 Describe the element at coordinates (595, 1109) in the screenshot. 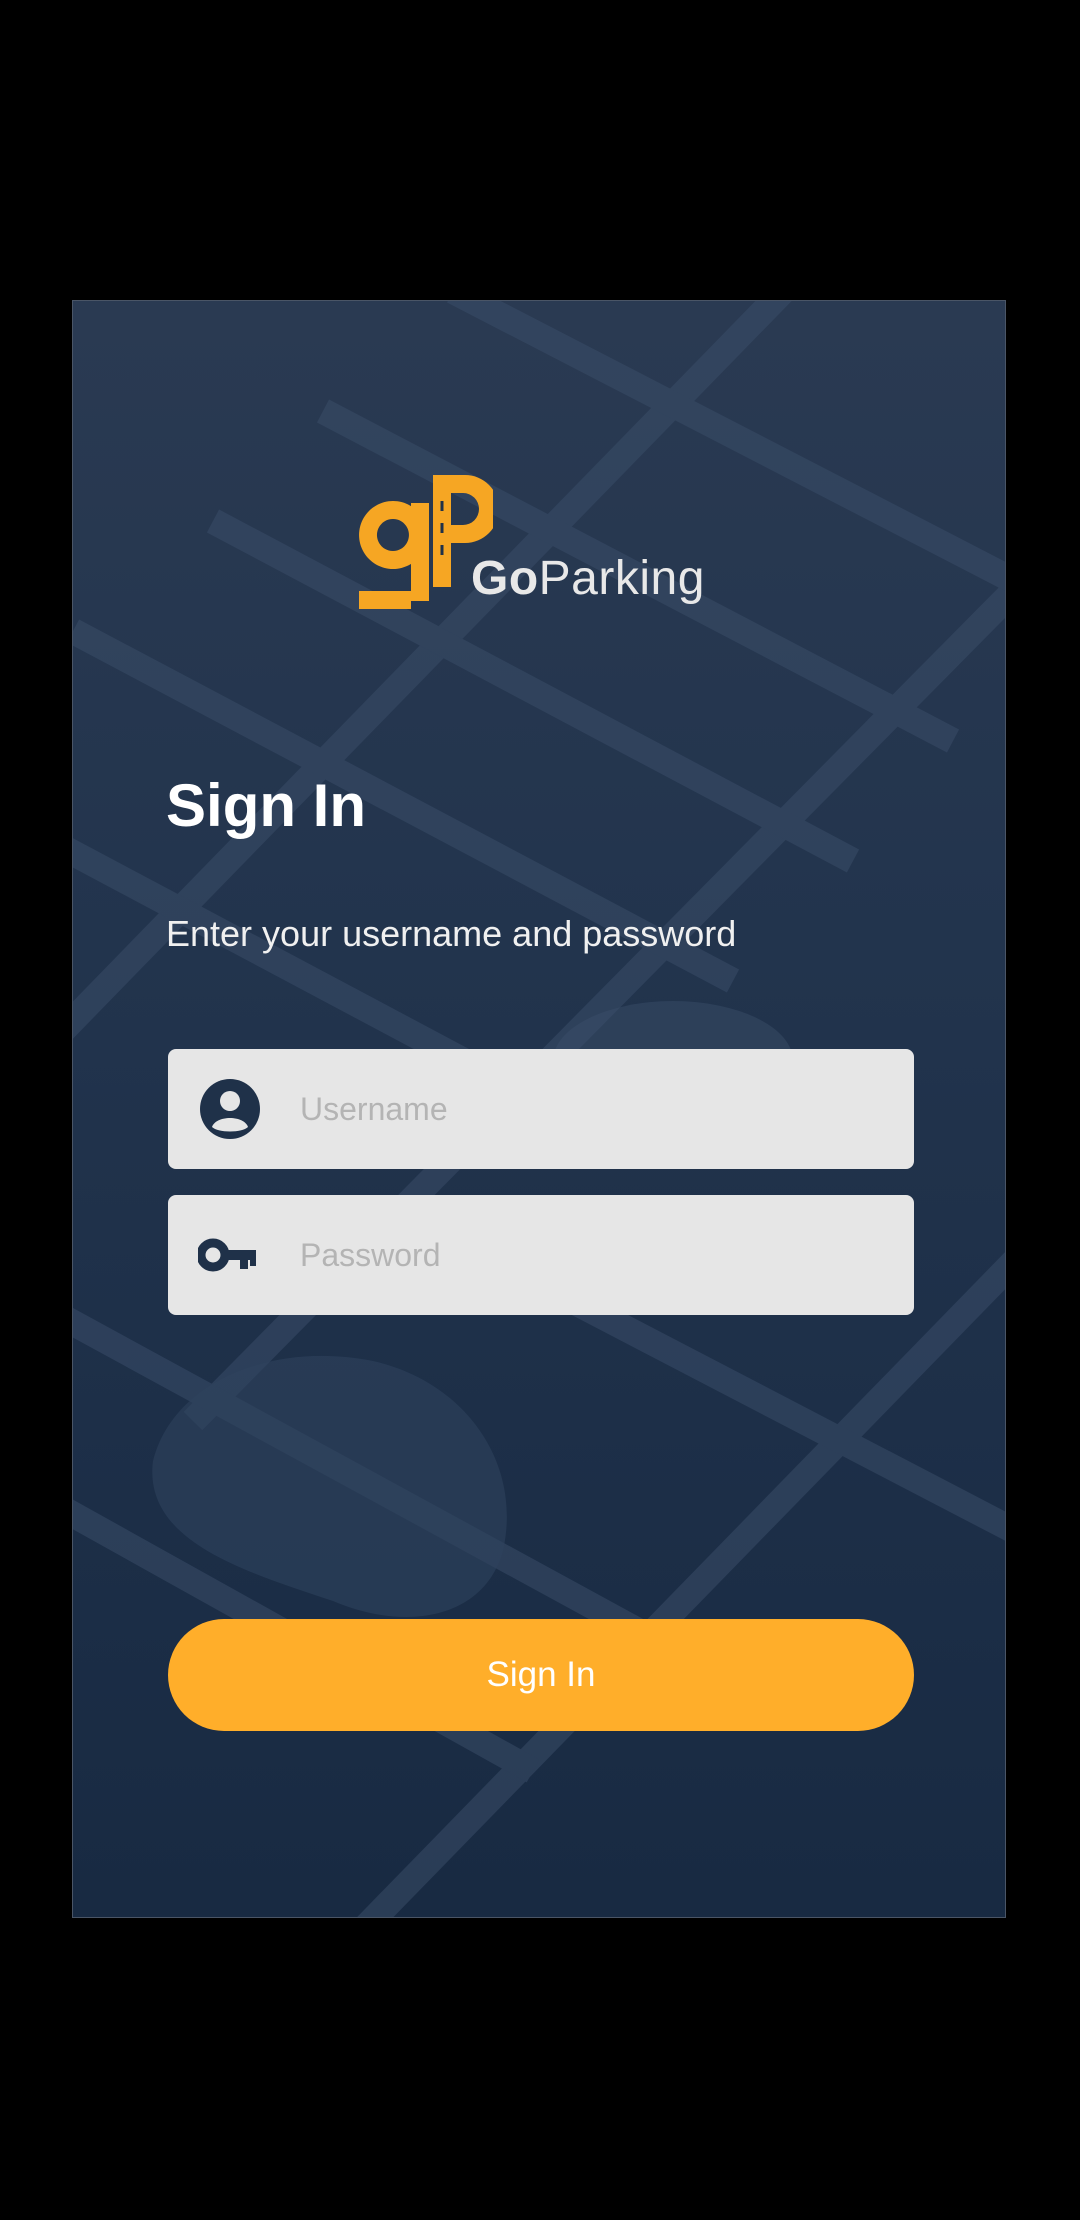

I see `username-input` at that location.